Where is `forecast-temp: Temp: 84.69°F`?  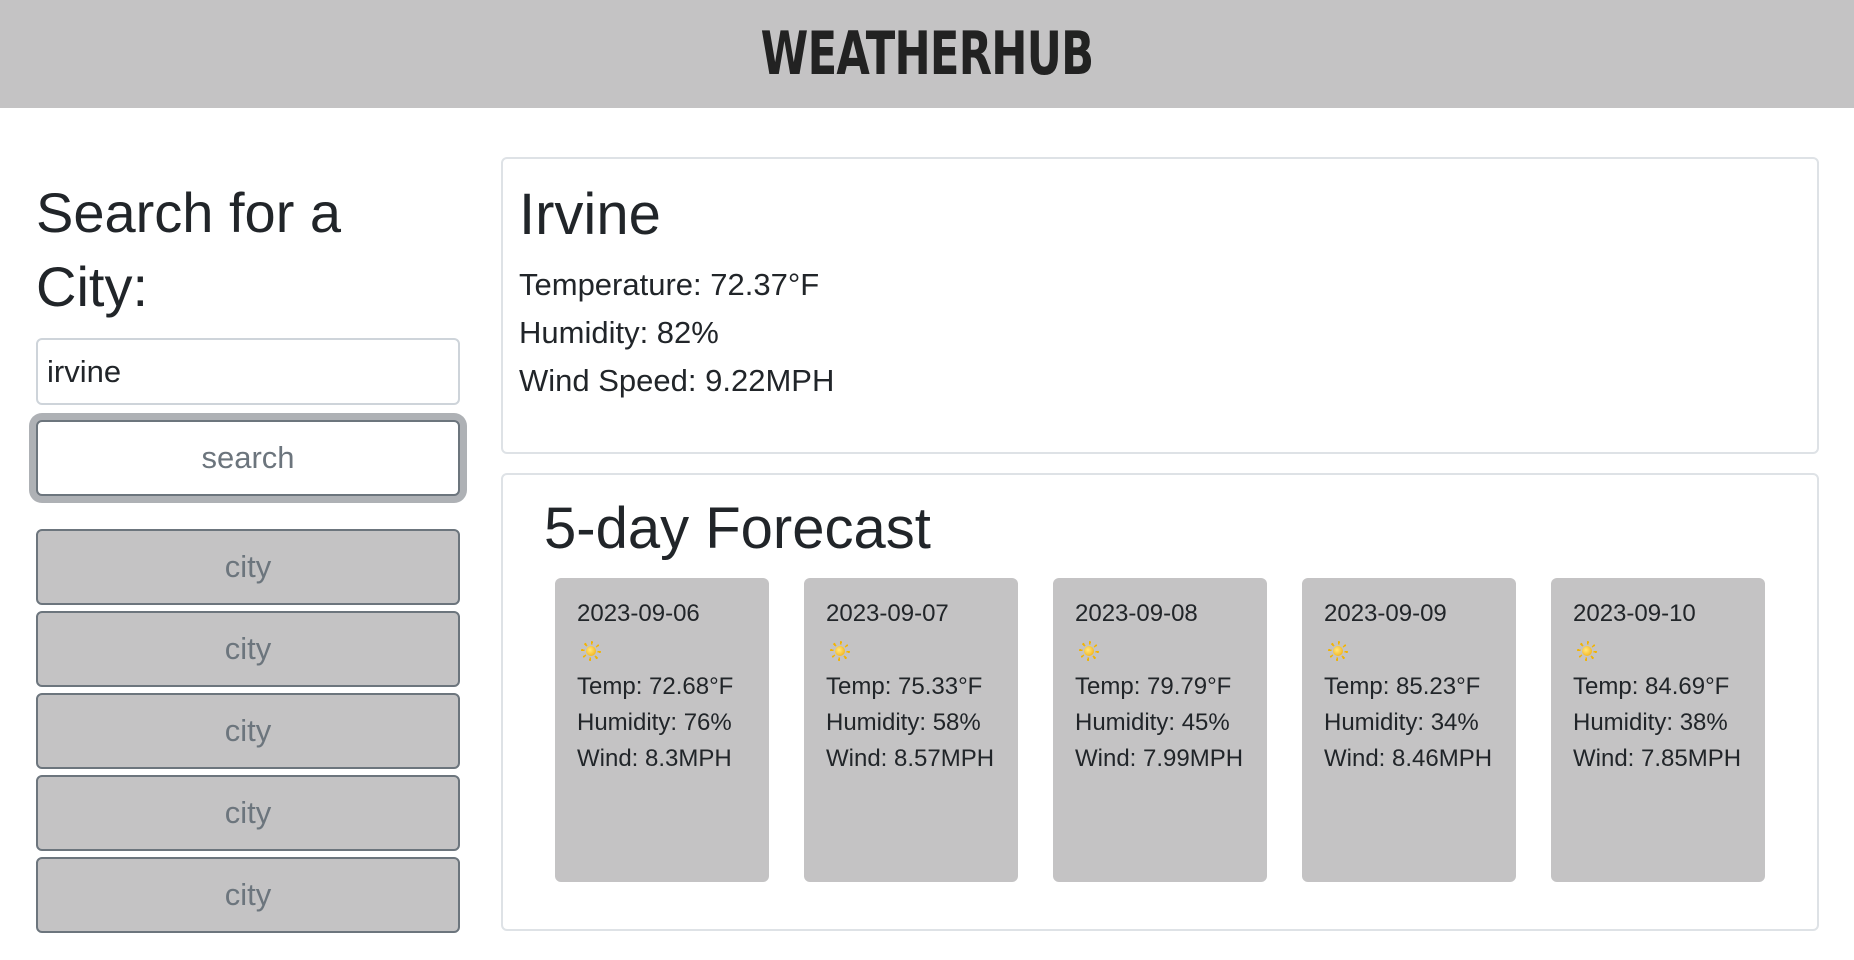 forecast-temp: Temp: 84.69°F is located at coordinates (1651, 686).